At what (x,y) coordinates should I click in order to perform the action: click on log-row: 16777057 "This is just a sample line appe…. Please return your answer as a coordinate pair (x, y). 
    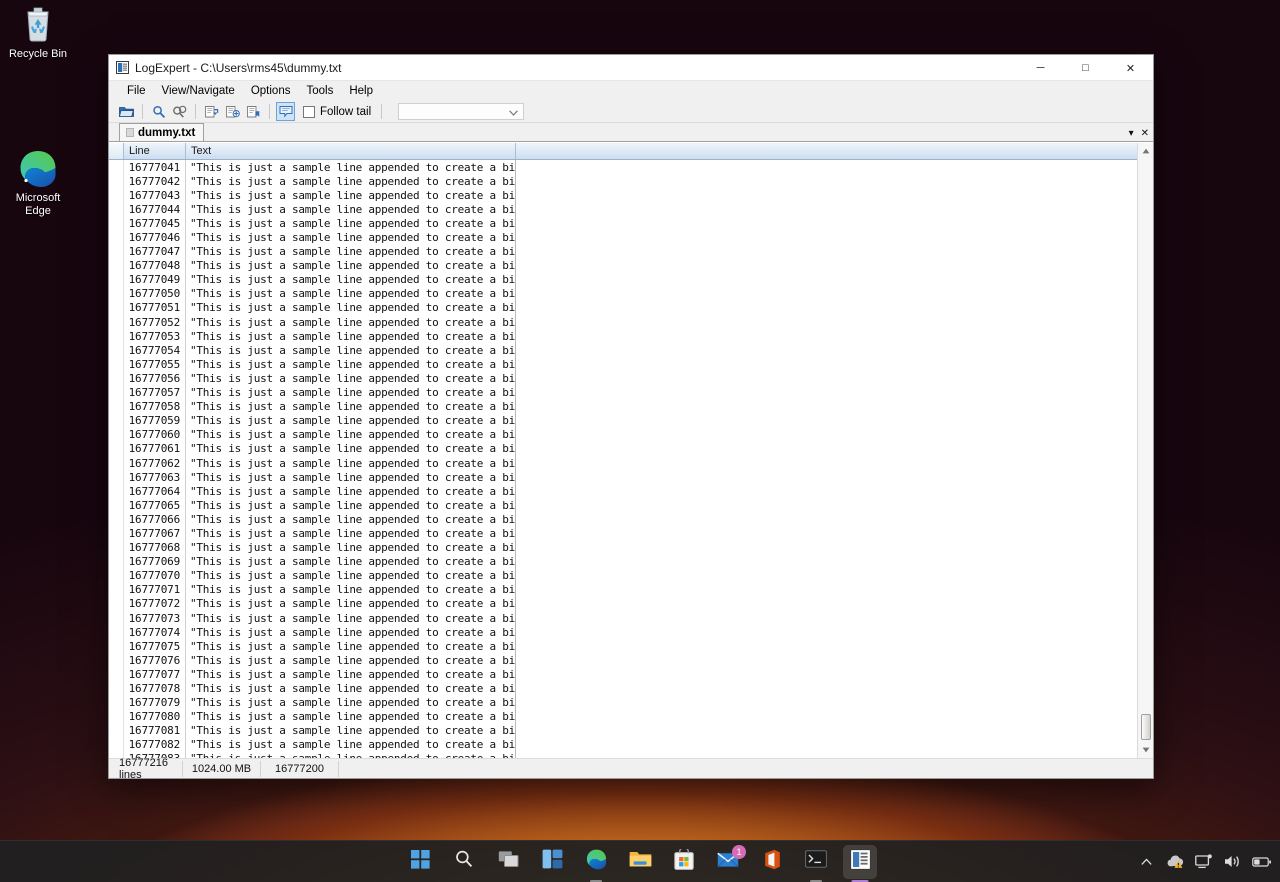
    Looking at the image, I should click on (631, 392).